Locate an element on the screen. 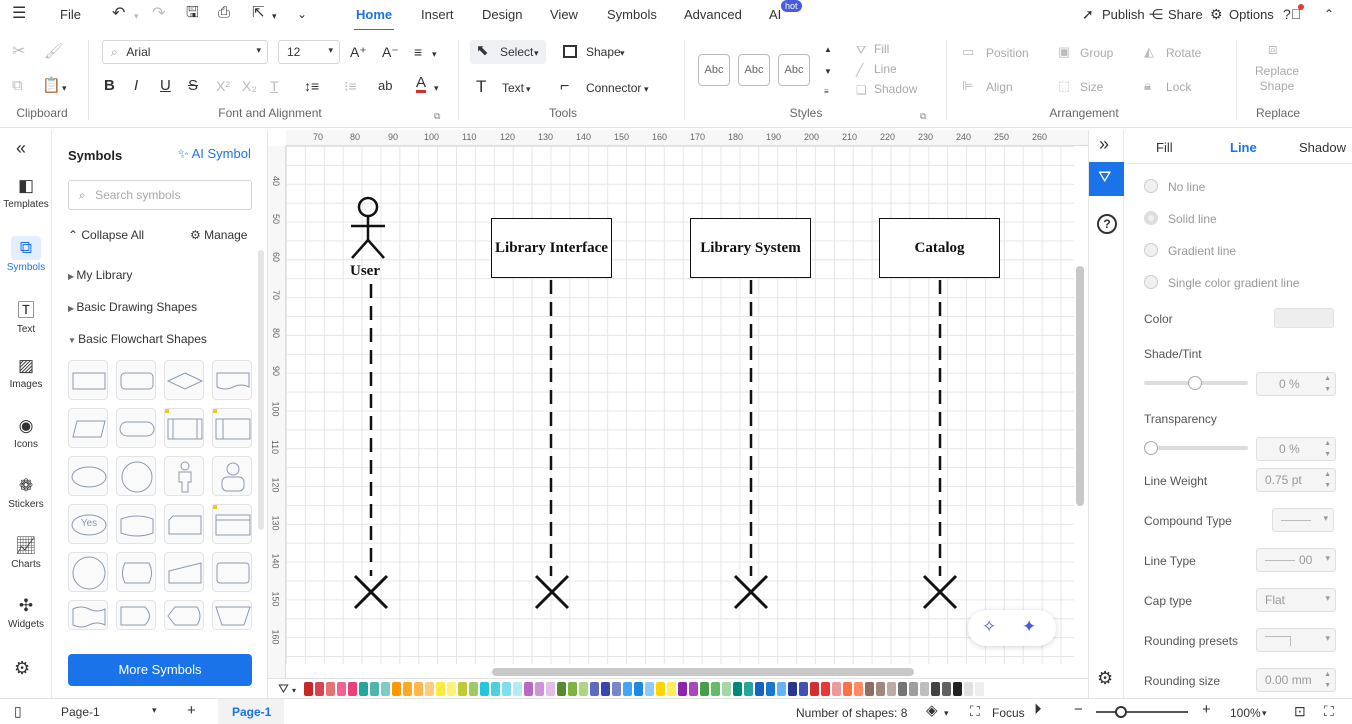  page-select: Page-1 ▾ is located at coordinates (108, 711).